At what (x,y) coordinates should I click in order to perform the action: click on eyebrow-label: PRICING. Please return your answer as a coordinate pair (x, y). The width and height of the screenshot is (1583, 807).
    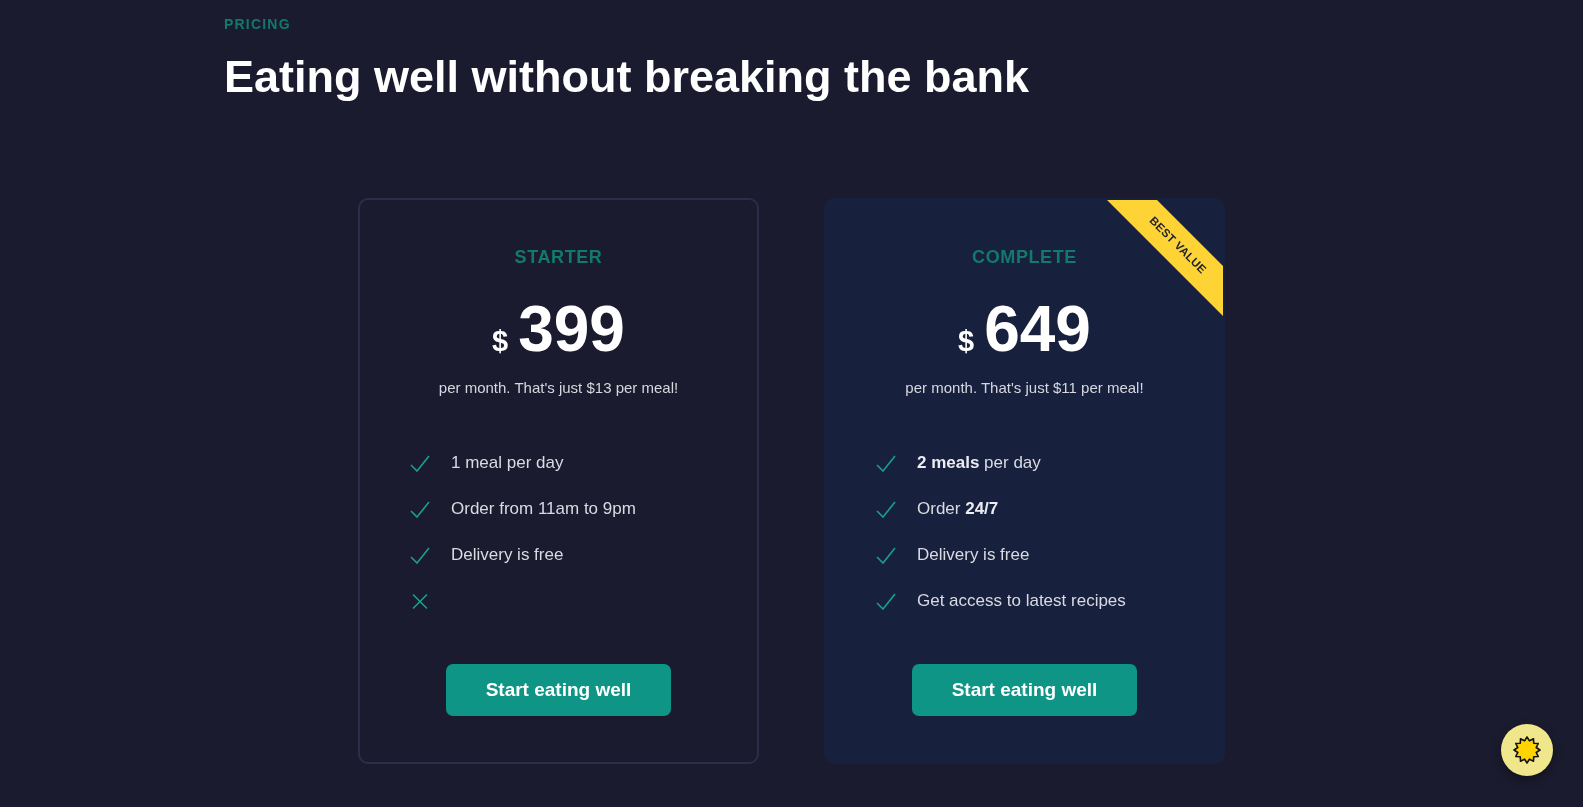
    Looking at the image, I should click on (257, 24).